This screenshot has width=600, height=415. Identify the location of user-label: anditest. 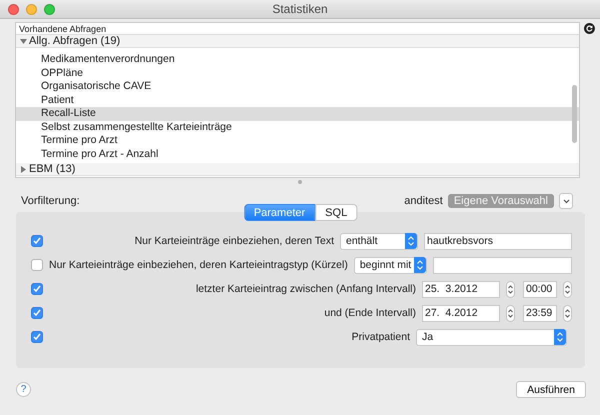
(423, 201).